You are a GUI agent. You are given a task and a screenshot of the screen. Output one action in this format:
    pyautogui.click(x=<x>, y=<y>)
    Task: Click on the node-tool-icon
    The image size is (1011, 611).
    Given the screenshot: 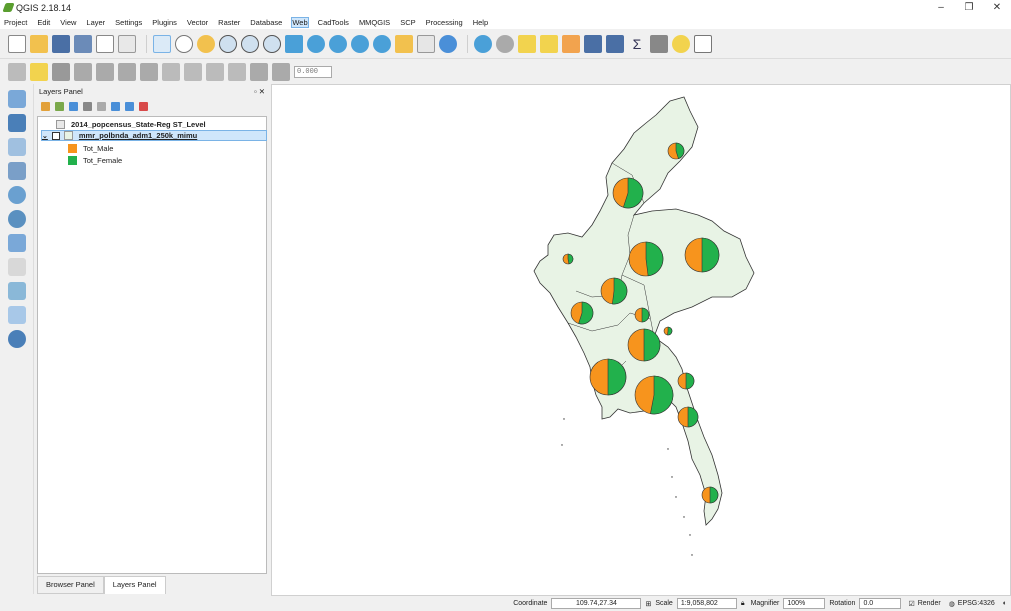 What is the action you would take?
    pyautogui.click(x=127, y=71)
    